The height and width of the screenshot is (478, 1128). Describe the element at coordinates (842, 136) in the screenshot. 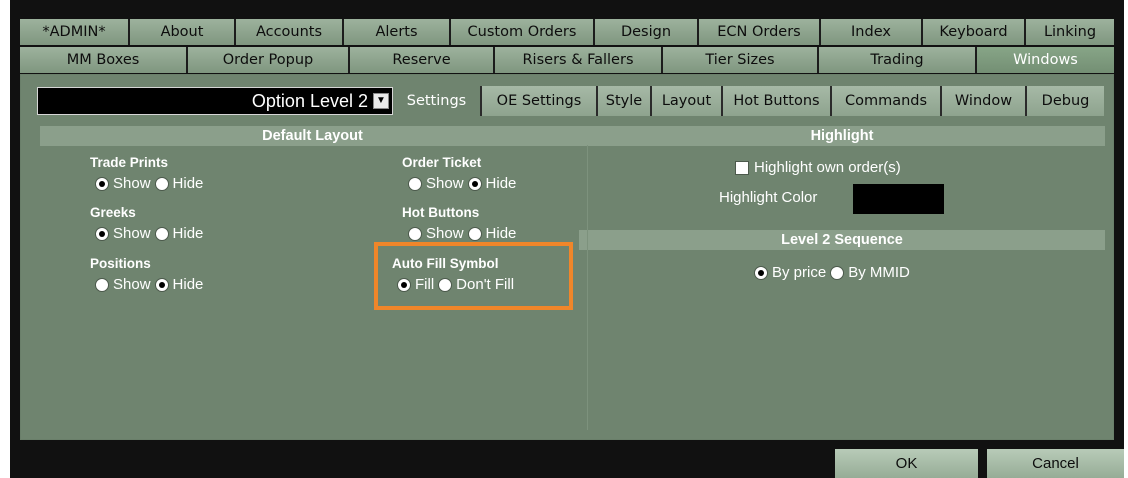

I see `highlight-header: Highlight` at that location.